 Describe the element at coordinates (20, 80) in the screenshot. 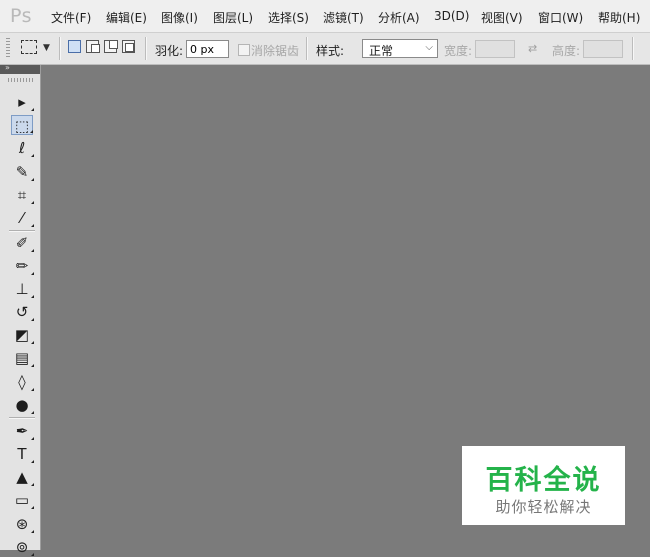

I see `tools-panel-grip` at that location.